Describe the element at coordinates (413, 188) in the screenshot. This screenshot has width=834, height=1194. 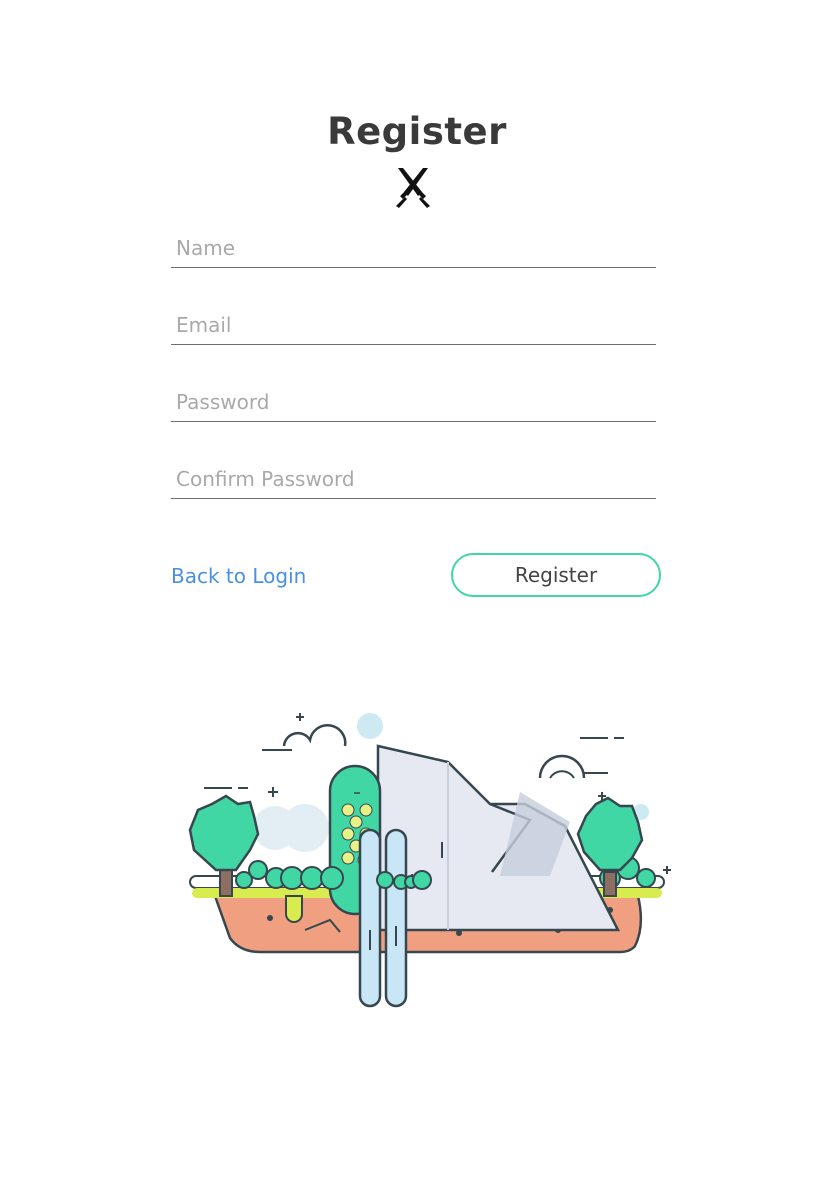
I see `crossed-swords-icon` at that location.